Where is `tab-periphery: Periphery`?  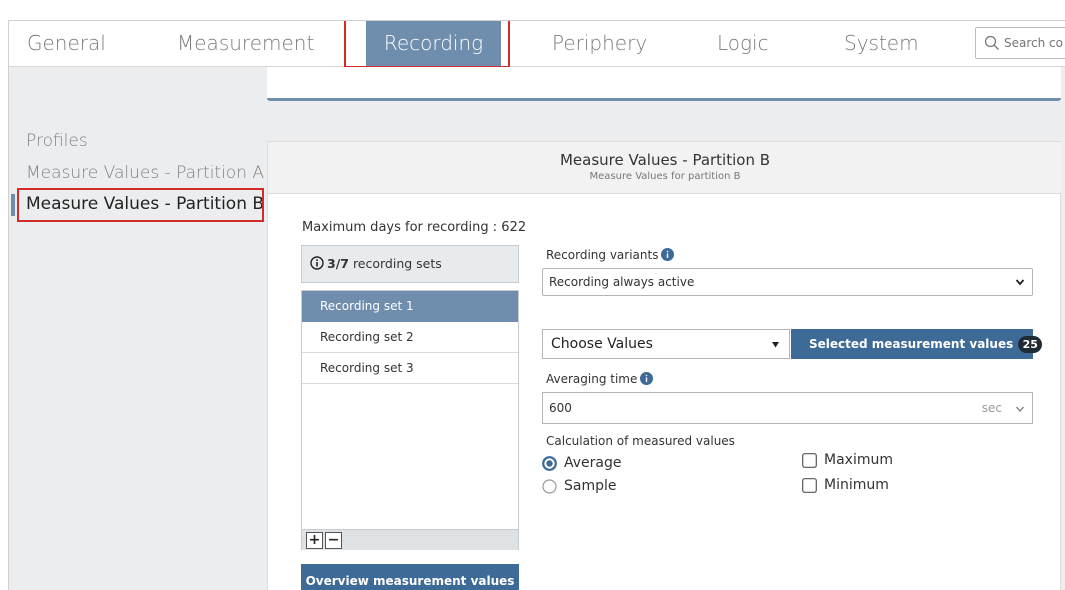
tab-periphery: Periphery is located at coordinates (599, 44).